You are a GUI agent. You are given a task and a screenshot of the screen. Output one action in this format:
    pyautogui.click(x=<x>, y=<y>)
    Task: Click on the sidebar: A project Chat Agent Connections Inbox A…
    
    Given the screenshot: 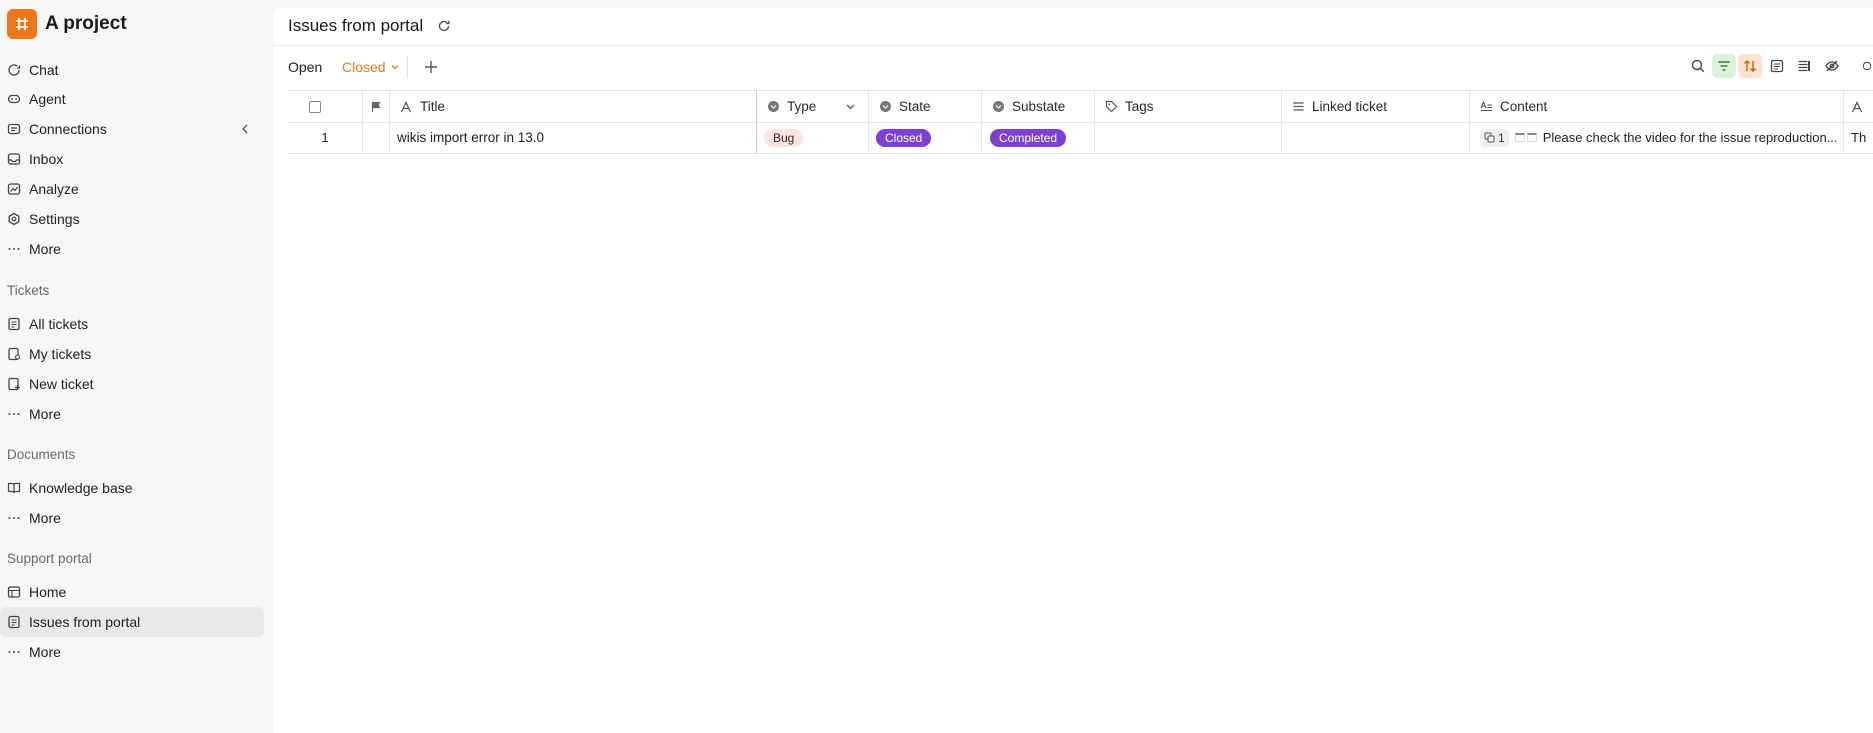 What is the action you would take?
    pyautogui.click(x=136, y=366)
    